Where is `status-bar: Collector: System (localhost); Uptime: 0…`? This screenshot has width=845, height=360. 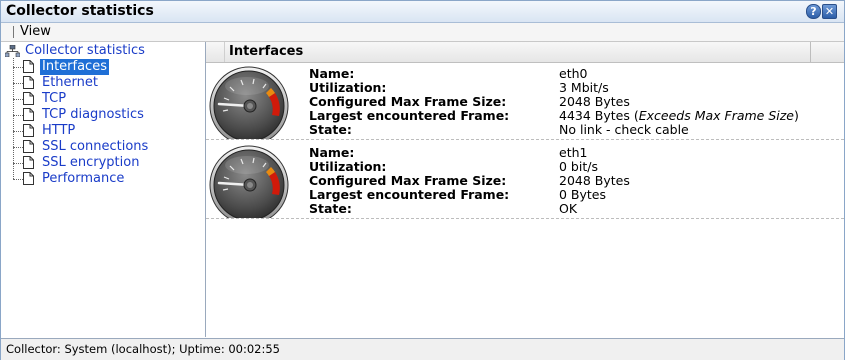 status-bar: Collector: System (localhost); Uptime: 0… is located at coordinates (422, 349).